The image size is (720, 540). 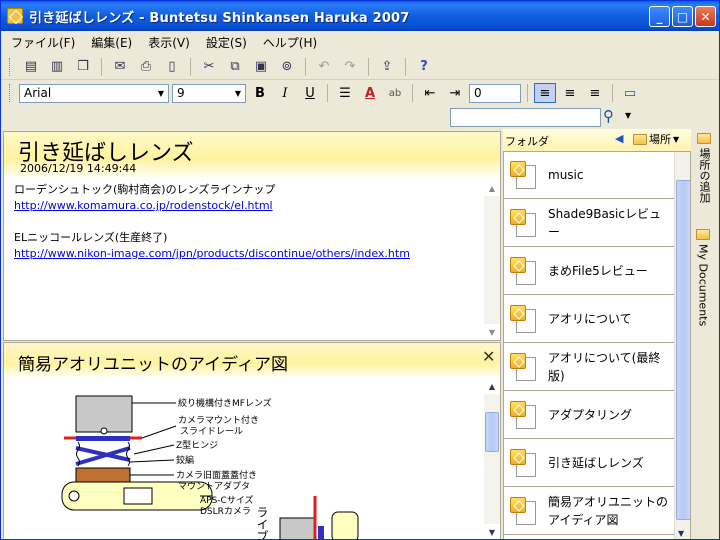 I want to click on note-text: ローデンシュトック(駒村商会)のレンズラインナップ, so click(x=145, y=189).